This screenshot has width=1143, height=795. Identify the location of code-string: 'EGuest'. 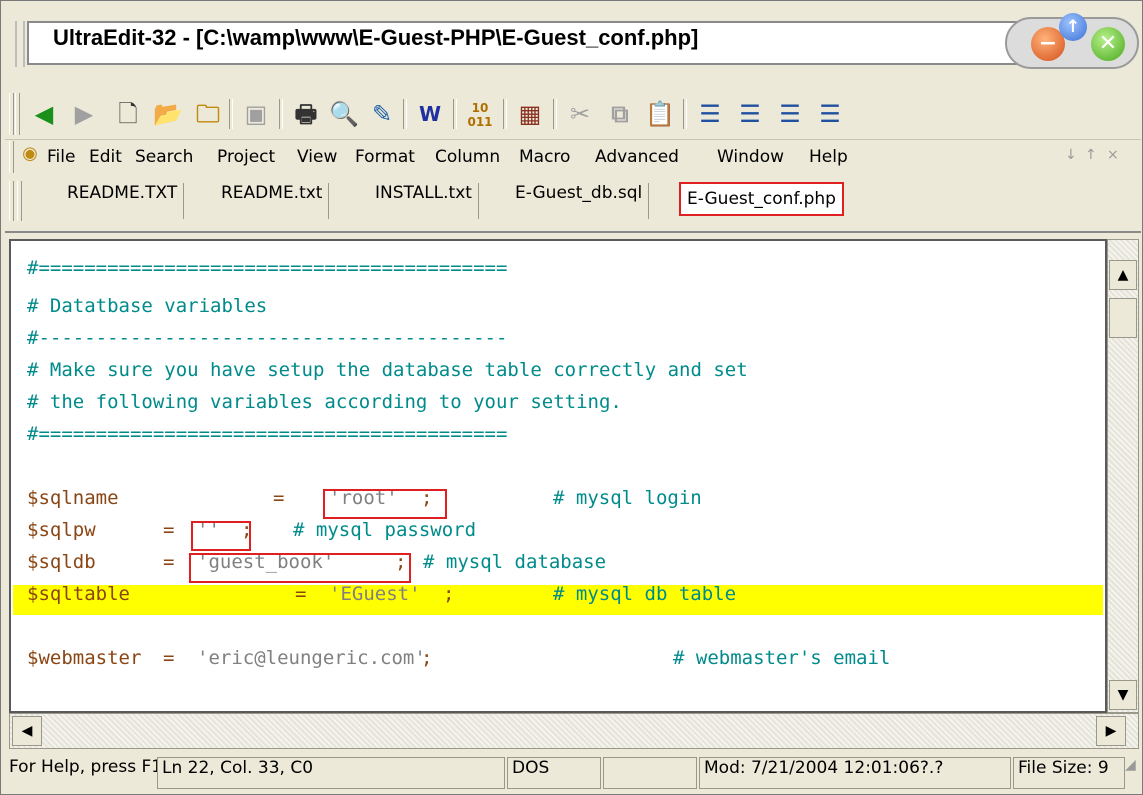
(375, 594).